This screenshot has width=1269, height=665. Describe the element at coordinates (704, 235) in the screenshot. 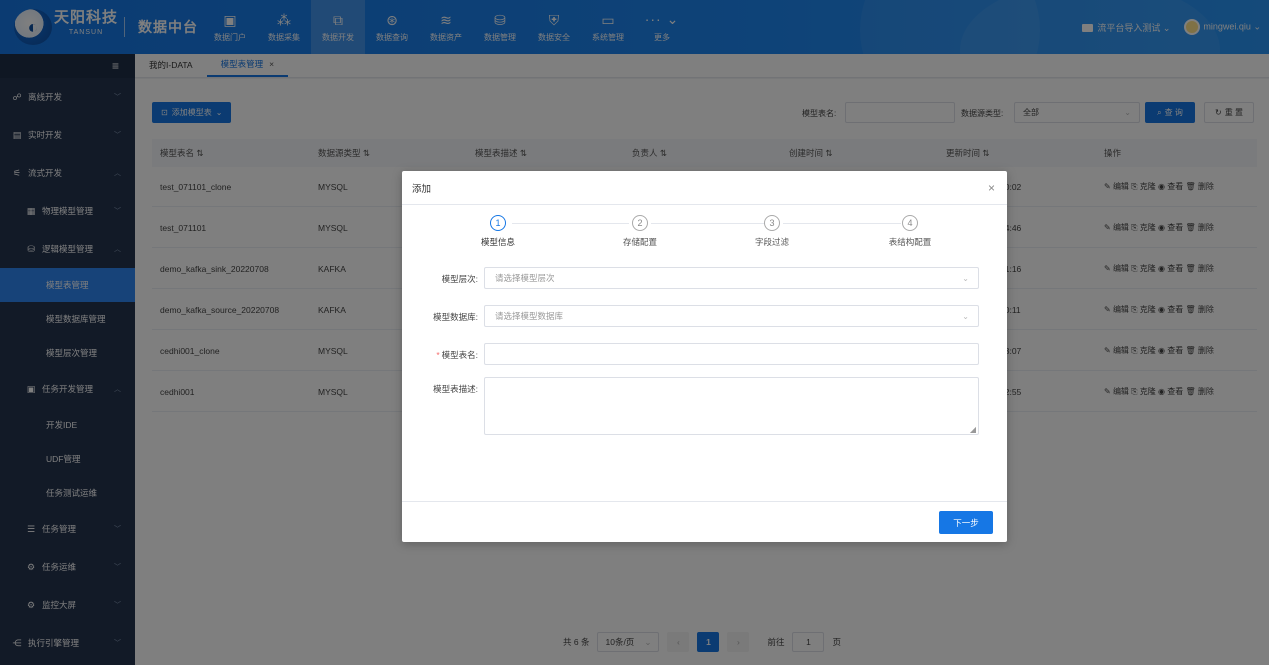

I see `step-indicator: 1 模型信息 2 存储配置 3 字段过滤 4 表结构配置` at that location.